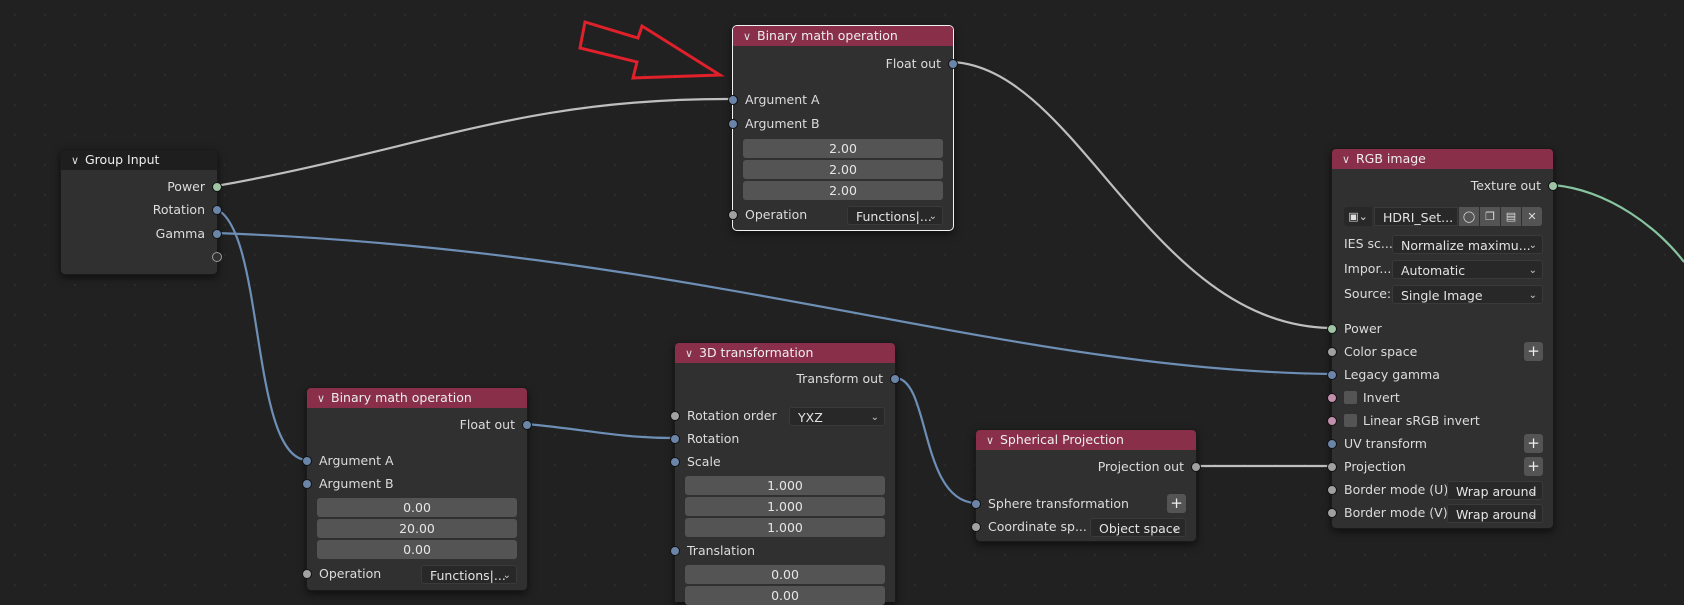  I want to click on input-socket-translation, so click(675, 551).